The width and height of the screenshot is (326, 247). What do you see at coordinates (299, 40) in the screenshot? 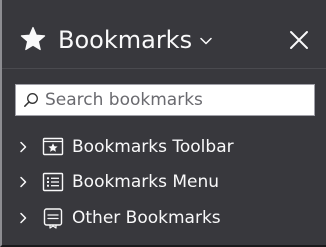
I see `close-icon` at bounding box center [299, 40].